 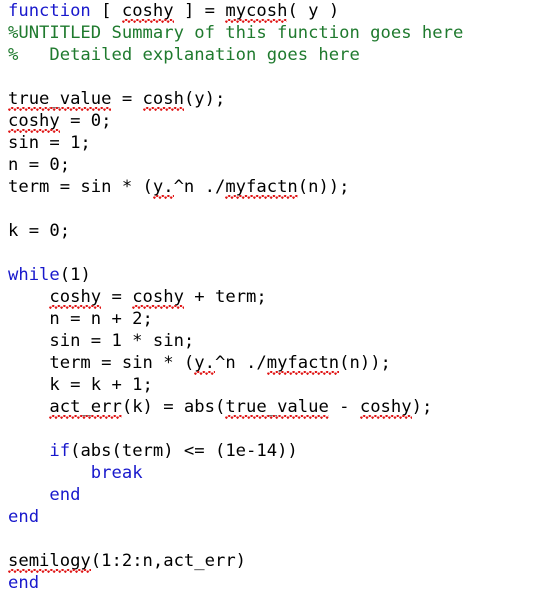 What do you see at coordinates (235, 385) in the screenshot?
I see `code-line: k = k + 1;` at bounding box center [235, 385].